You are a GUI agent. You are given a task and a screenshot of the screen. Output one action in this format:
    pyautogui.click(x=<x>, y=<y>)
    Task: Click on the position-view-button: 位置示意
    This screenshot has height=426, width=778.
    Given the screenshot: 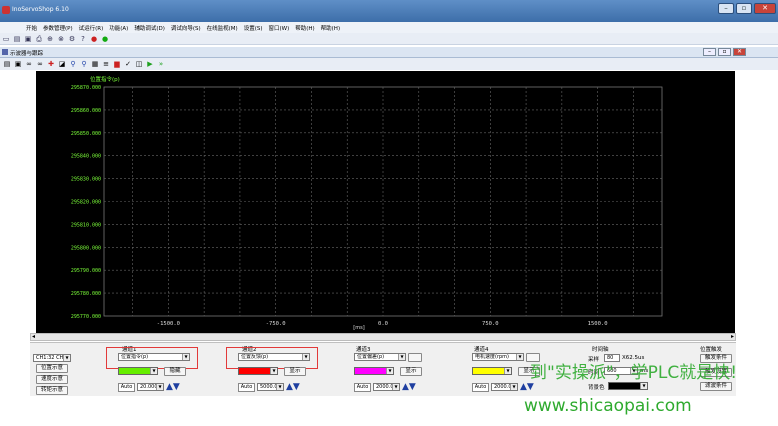 What is the action you would take?
    pyautogui.click(x=52, y=368)
    